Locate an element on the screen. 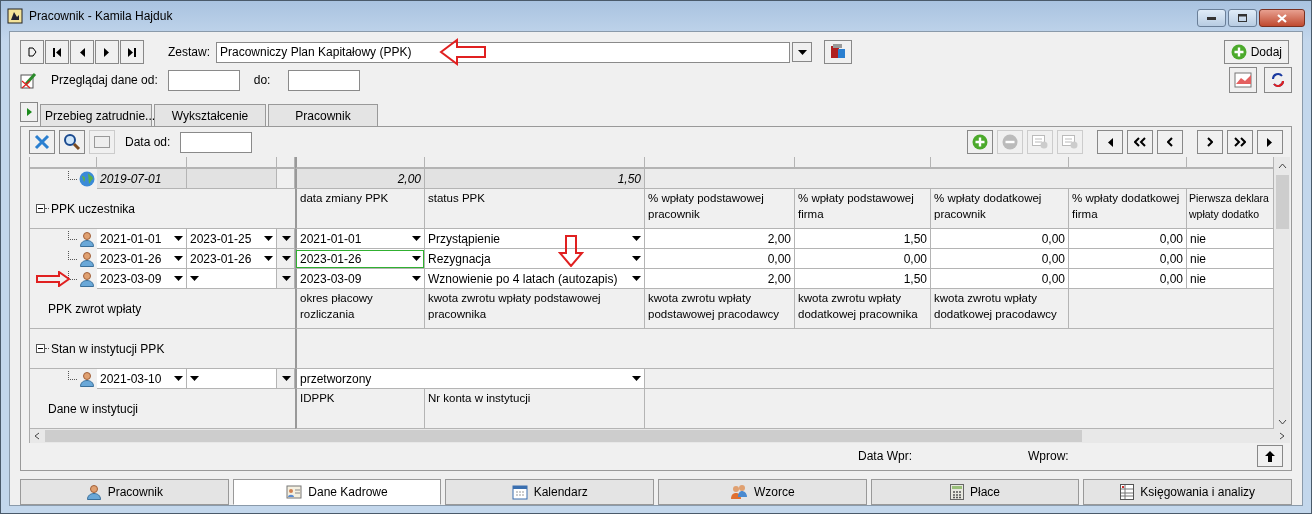 The width and height of the screenshot is (1312, 514). list-icon is located at coordinates (1040, 142).